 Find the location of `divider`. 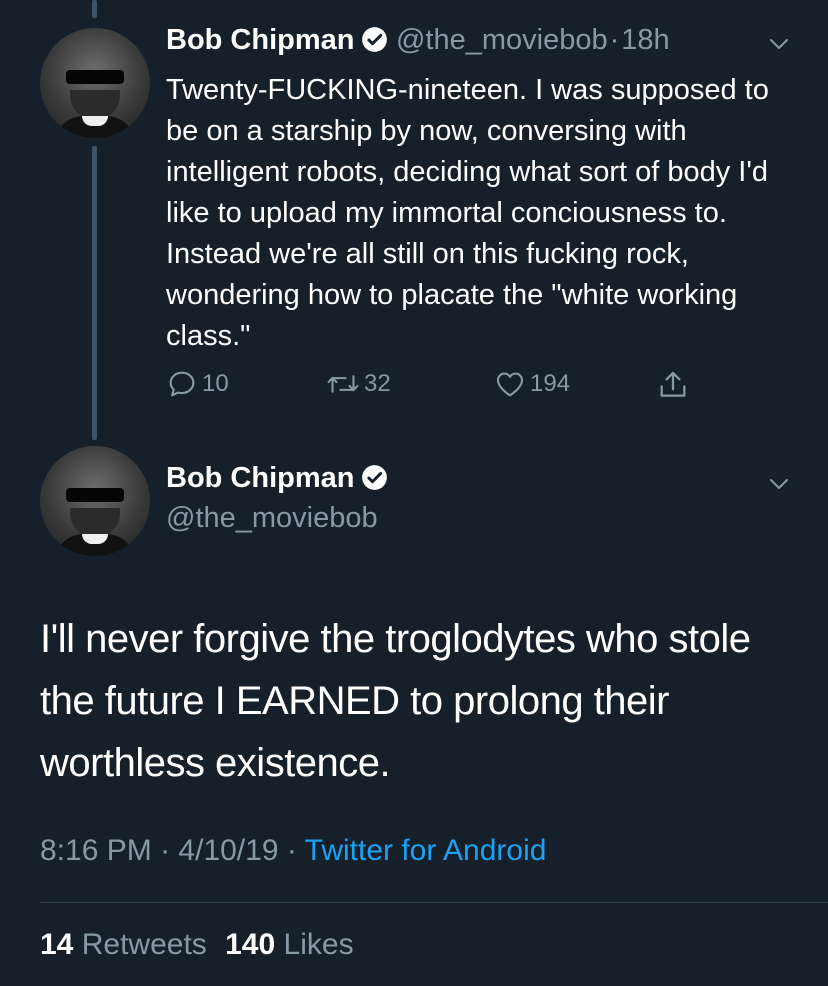

divider is located at coordinates (434, 902).